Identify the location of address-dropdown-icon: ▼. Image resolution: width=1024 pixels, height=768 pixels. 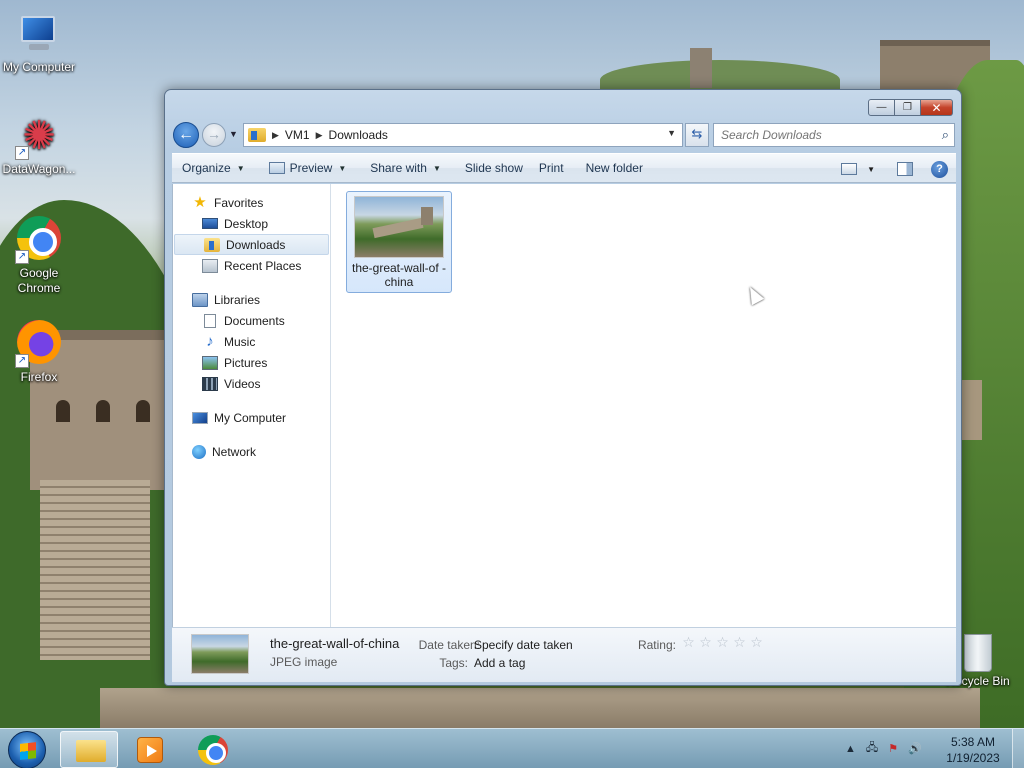
(671, 133).